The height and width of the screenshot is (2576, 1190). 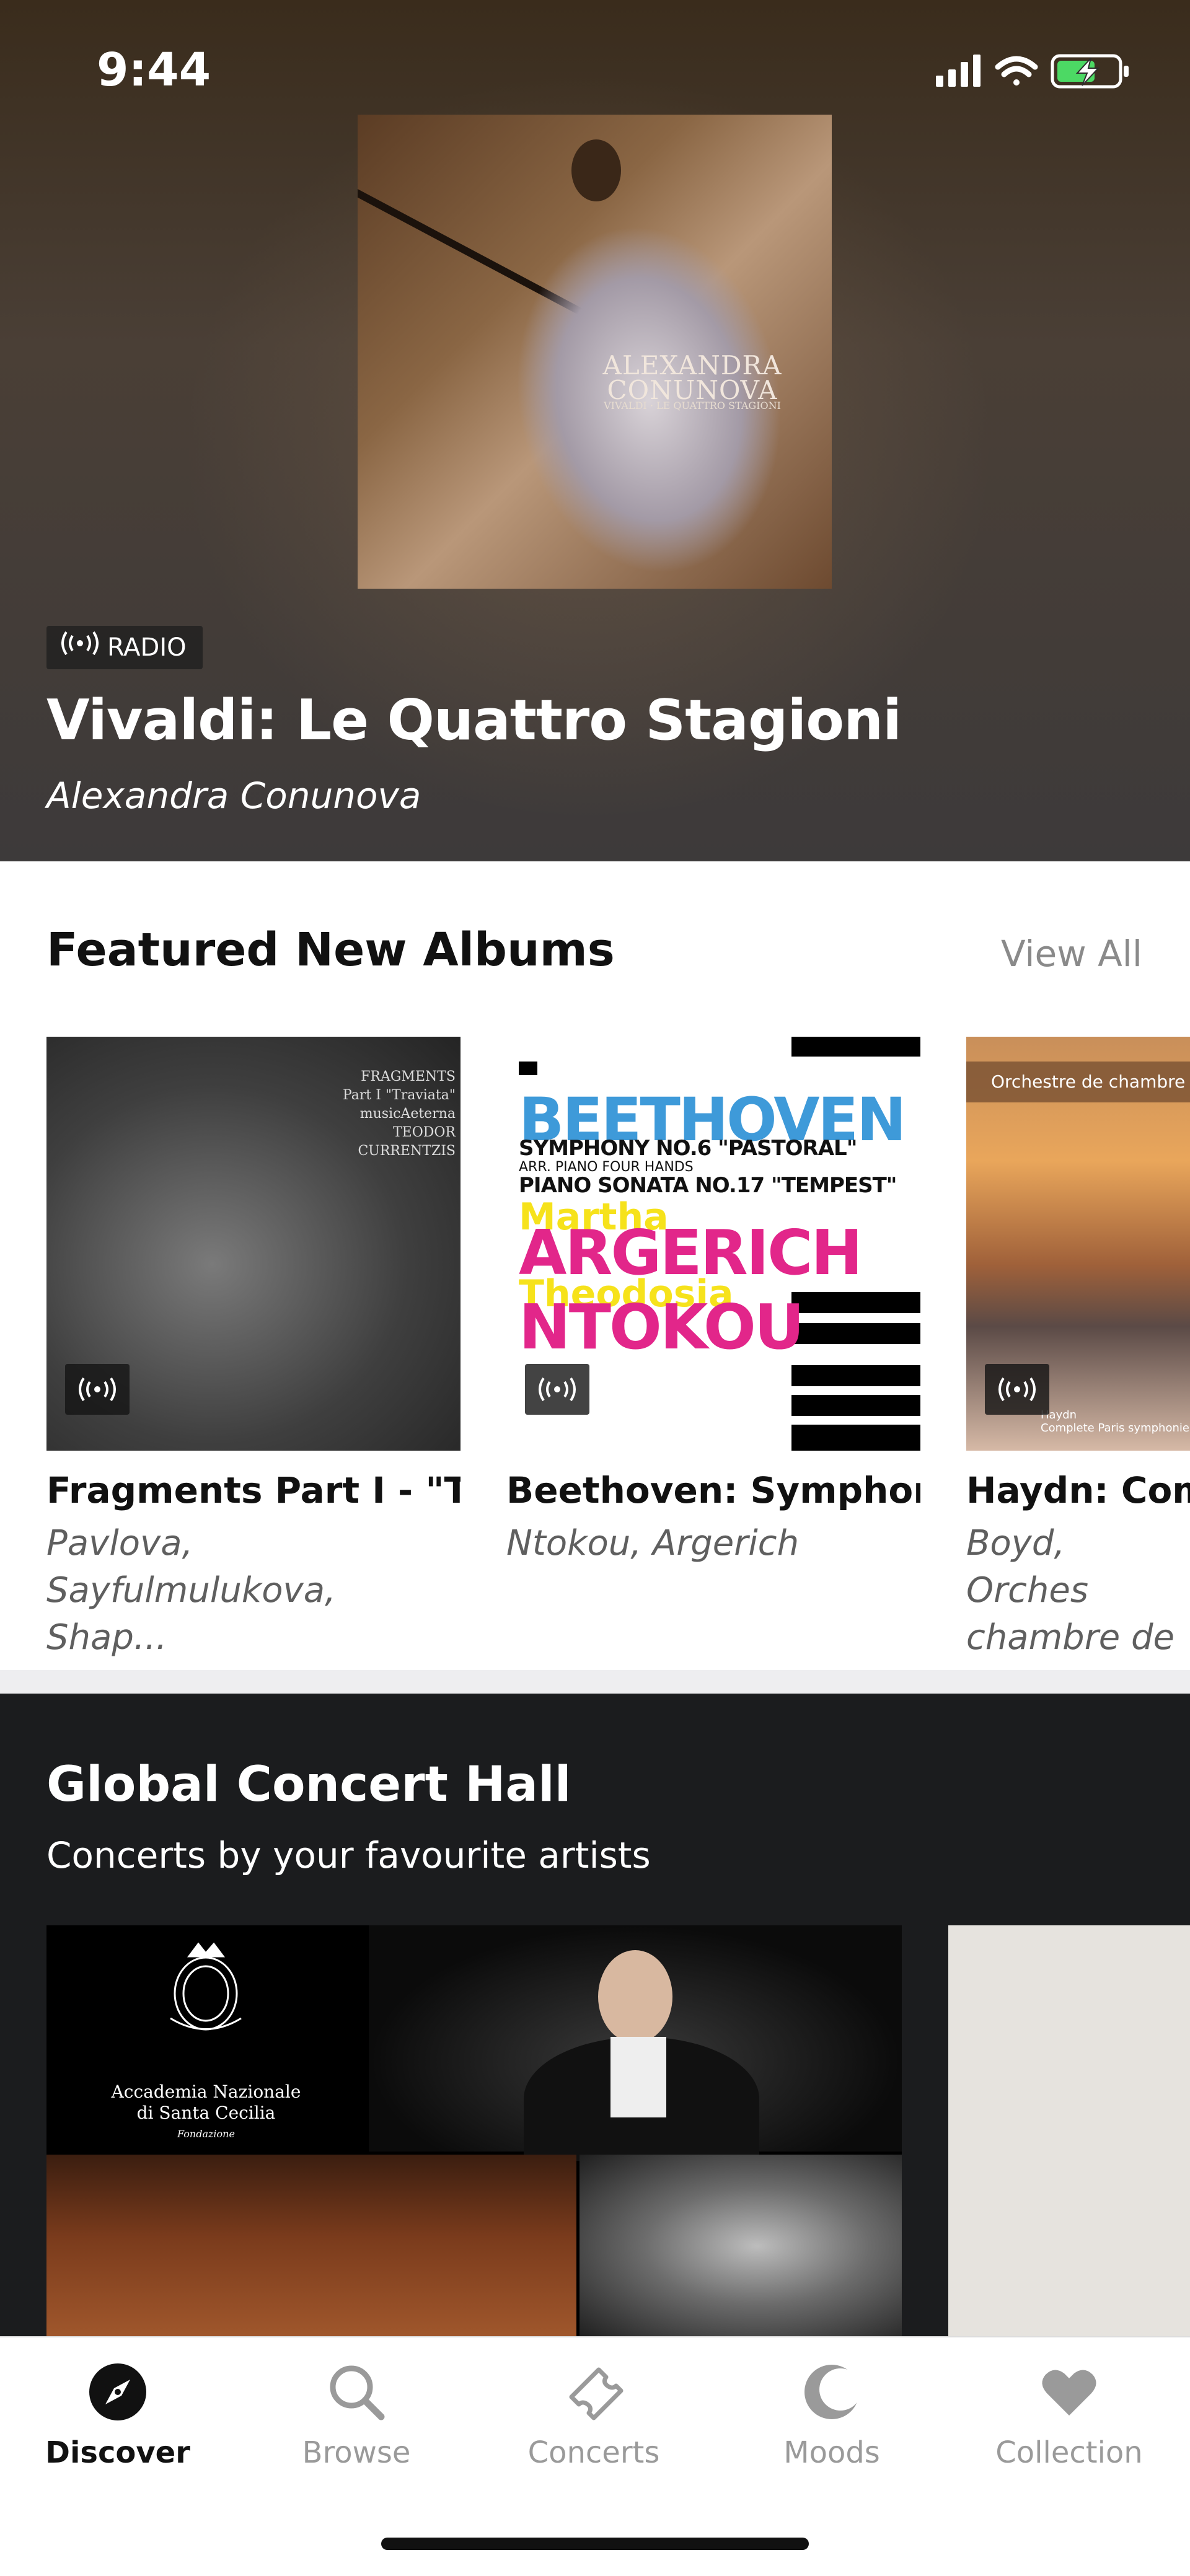 What do you see at coordinates (408, 1076) in the screenshot?
I see `art-text-line: FRAGMENTS` at bounding box center [408, 1076].